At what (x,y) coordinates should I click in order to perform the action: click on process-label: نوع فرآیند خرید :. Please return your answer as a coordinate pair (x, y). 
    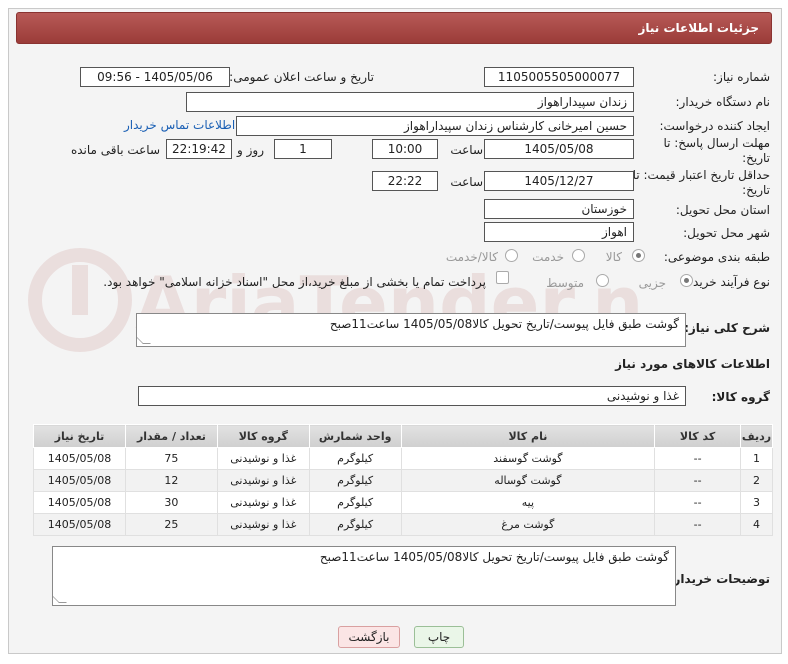
    Looking at the image, I should click on (727, 282).